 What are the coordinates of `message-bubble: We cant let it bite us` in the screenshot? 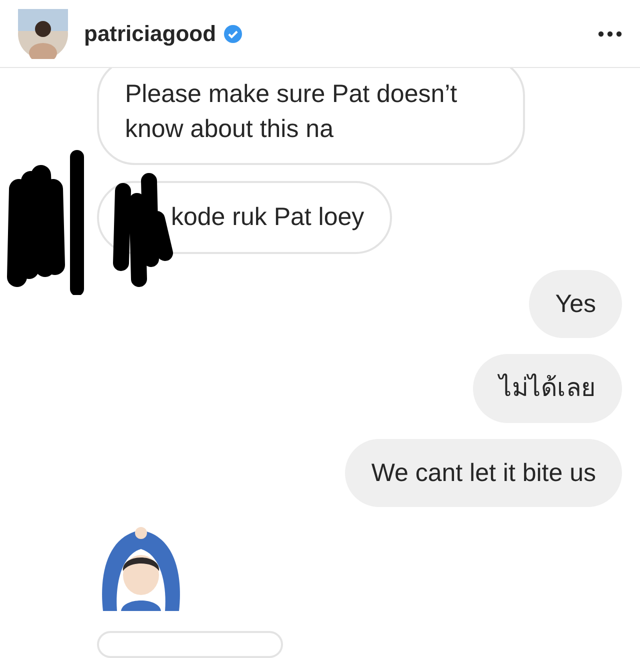 It's located at (483, 472).